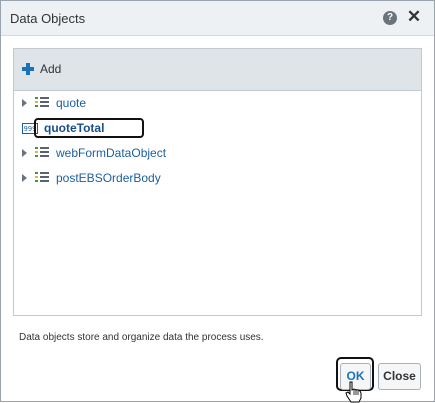 Image resolution: width=435 pixels, height=403 pixels. What do you see at coordinates (54, 103) in the screenshot?
I see `tree-item-quote: quote` at bounding box center [54, 103].